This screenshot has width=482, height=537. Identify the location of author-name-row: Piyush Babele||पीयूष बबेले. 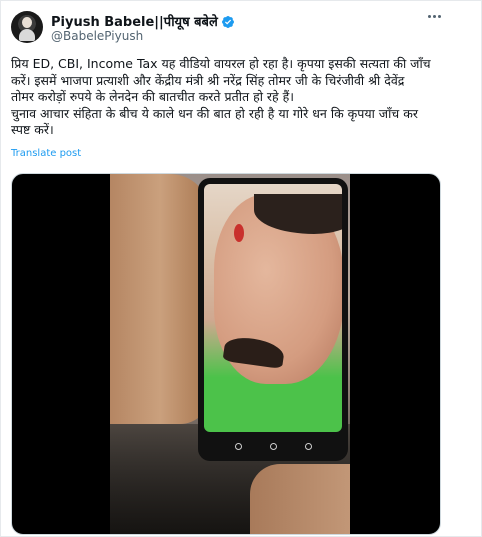
(143, 21).